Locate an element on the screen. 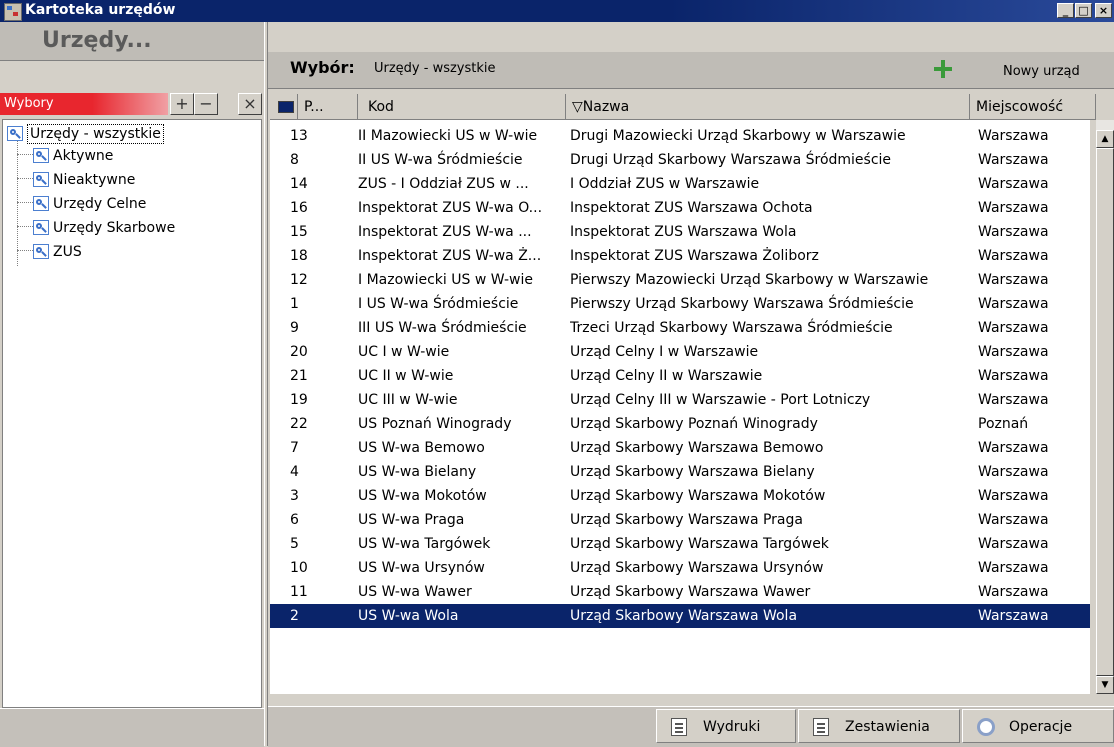 The height and width of the screenshot is (747, 1114). cell-nazwa: Urząd Celny I w Warszawie is located at coordinates (664, 352).